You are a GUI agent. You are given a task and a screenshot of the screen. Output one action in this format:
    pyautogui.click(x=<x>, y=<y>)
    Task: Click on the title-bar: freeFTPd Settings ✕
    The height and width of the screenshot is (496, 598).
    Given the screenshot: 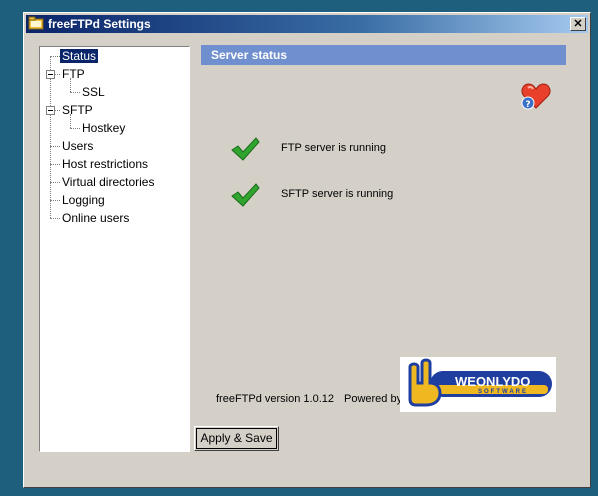 What is the action you would take?
    pyautogui.click(x=307, y=24)
    